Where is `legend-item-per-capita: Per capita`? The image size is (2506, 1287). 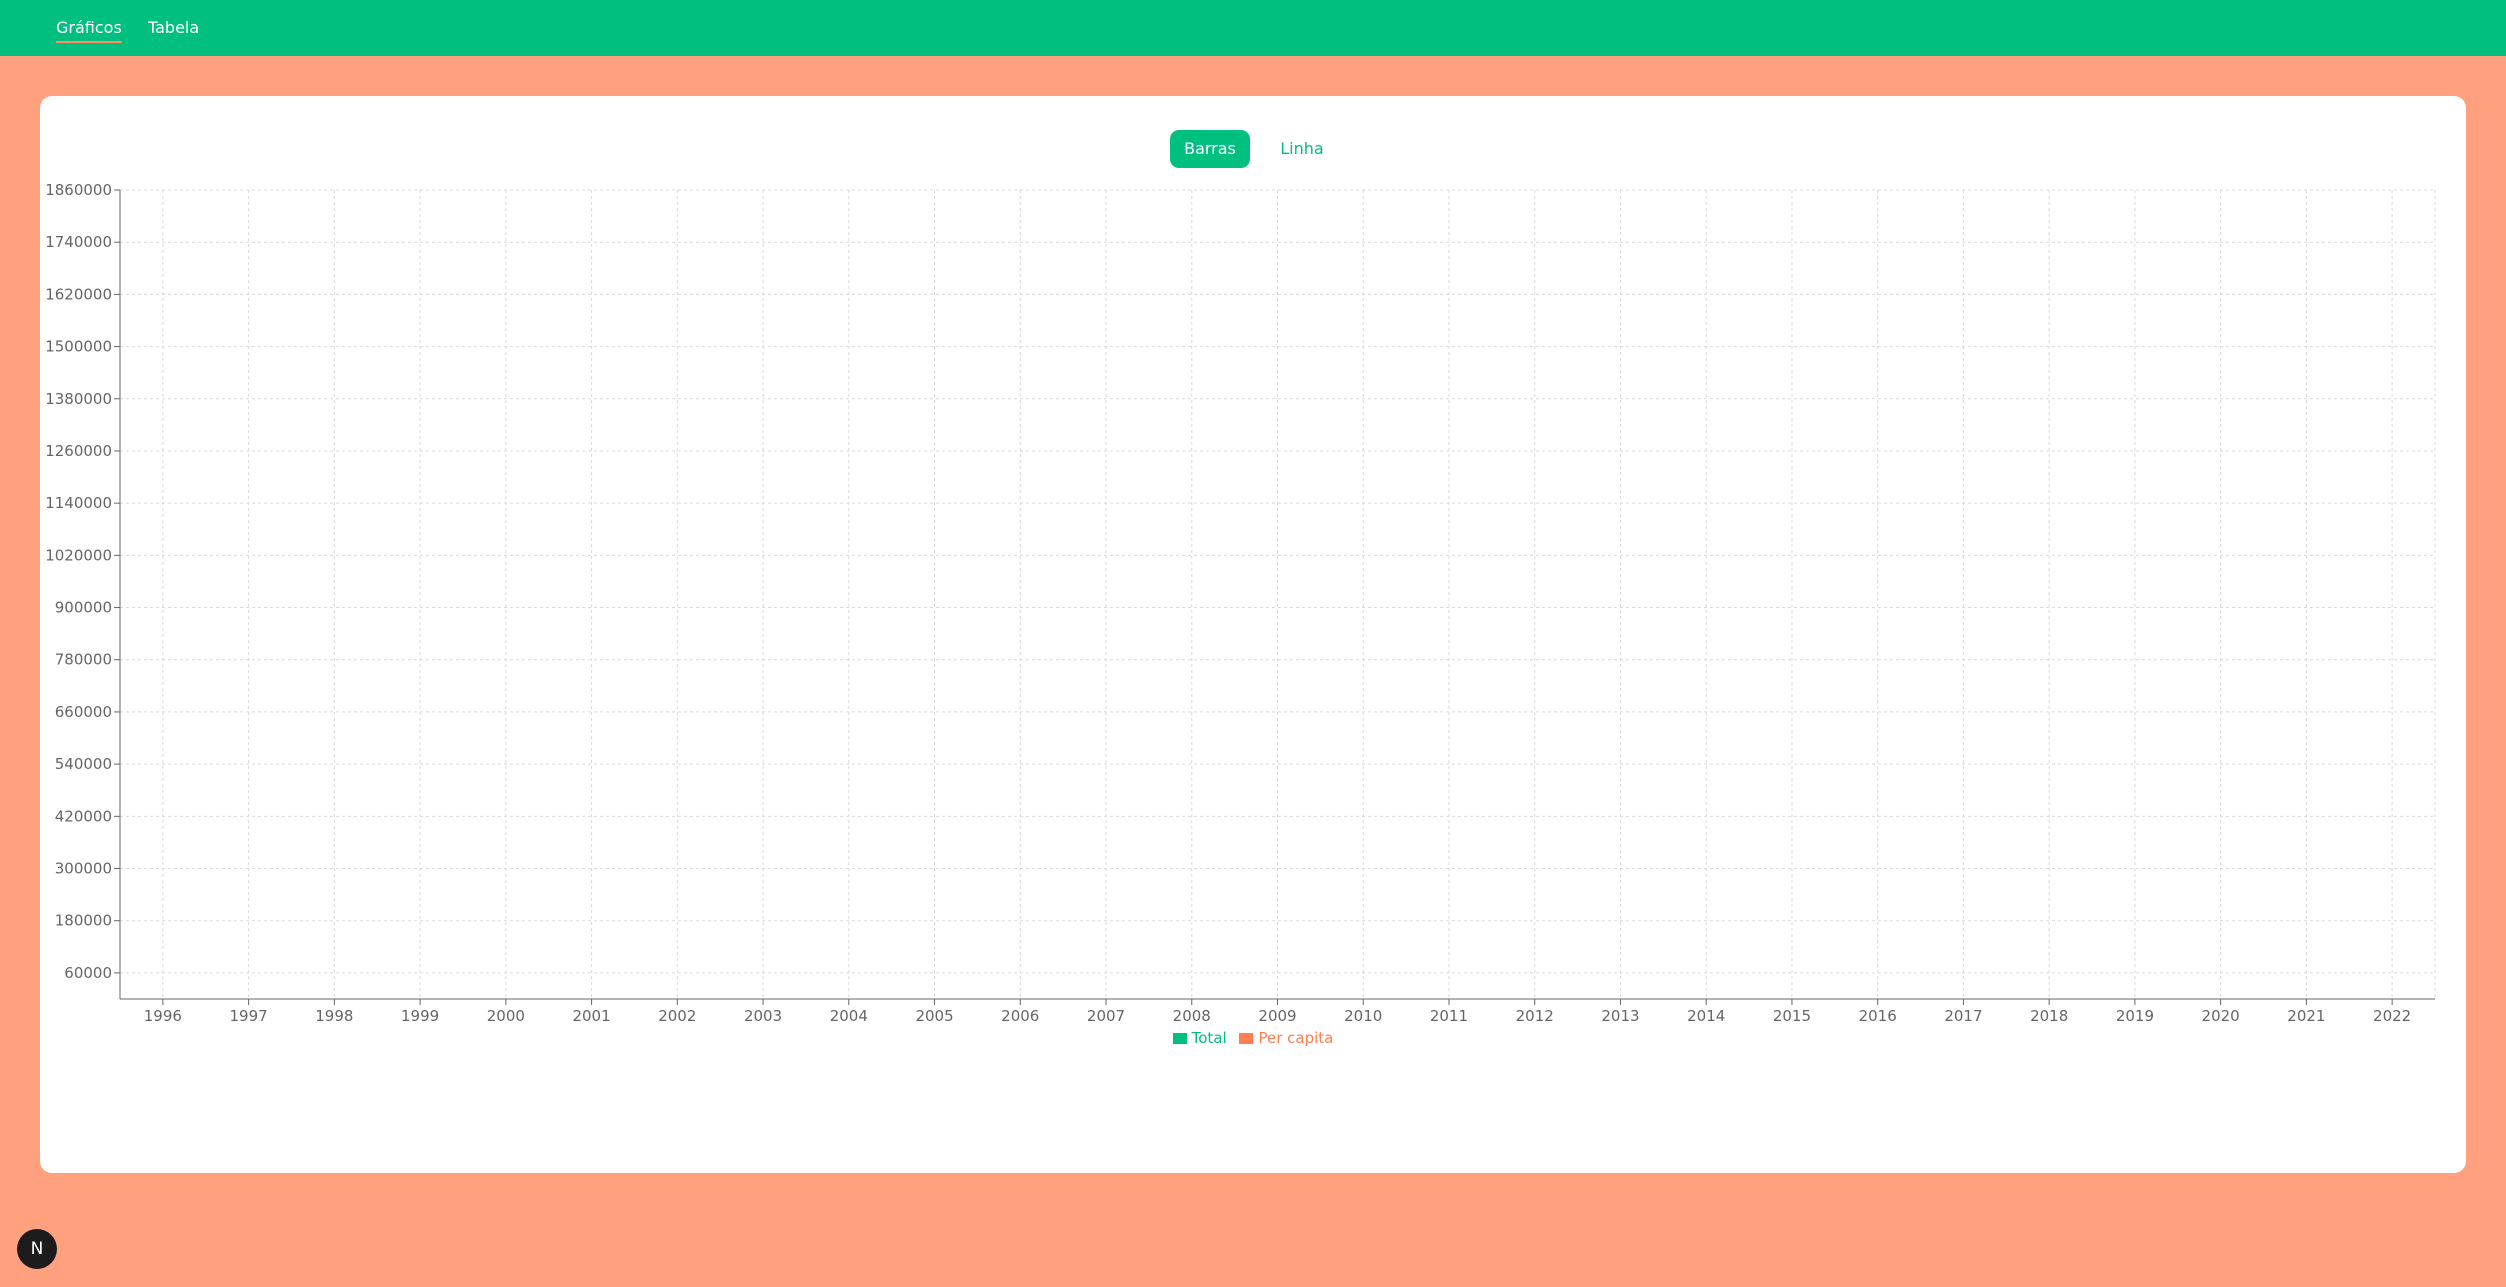
legend-item-per-capita: Per capita is located at coordinates (1286, 1038).